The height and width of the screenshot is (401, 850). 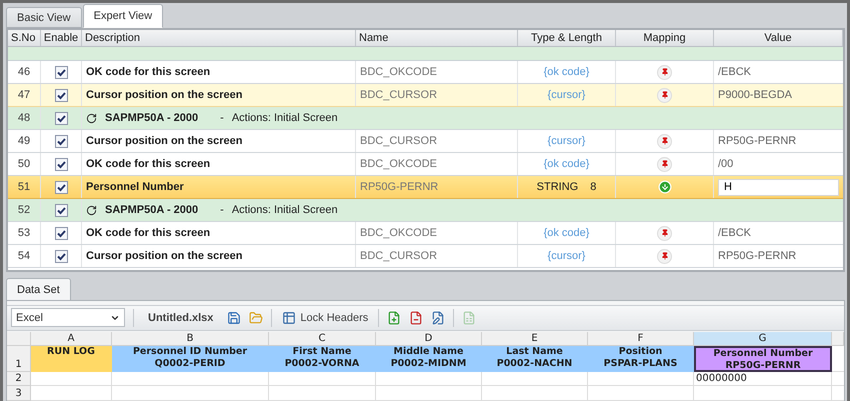 What do you see at coordinates (151, 210) in the screenshot?
I see `screen-name: SAPMP50A - 2000` at bounding box center [151, 210].